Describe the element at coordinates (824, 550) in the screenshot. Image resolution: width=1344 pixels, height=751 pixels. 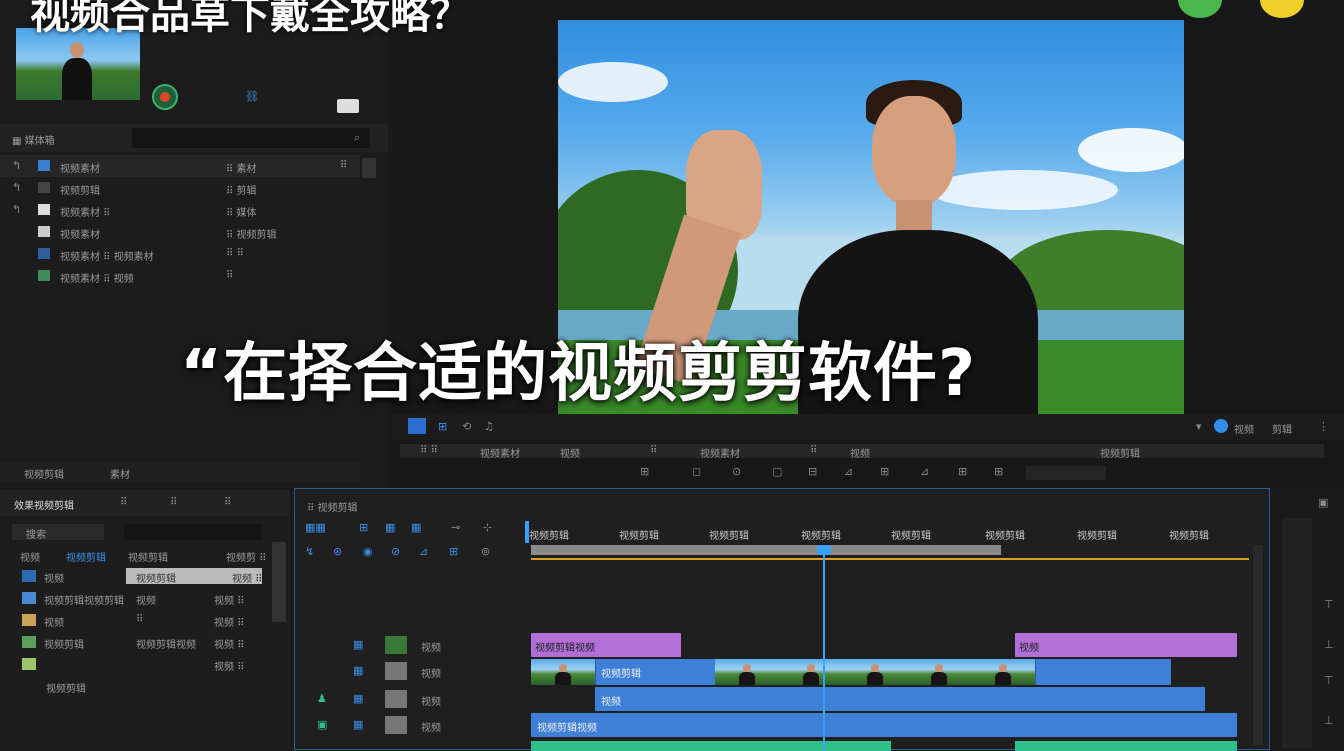
I see `playhead-handle` at that location.